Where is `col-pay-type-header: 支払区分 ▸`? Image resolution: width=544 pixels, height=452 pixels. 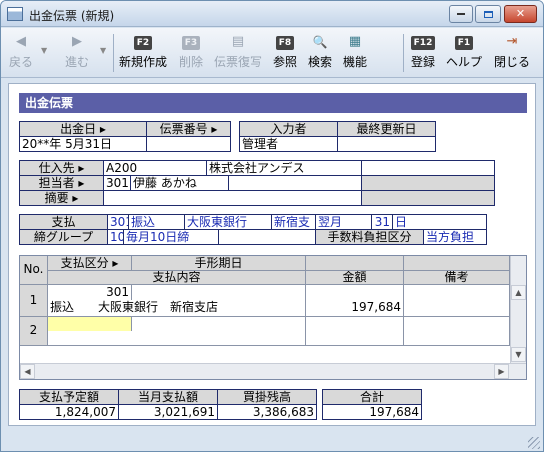
col-pay-type-header: 支払区分 ▸ is located at coordinates (90, 263).